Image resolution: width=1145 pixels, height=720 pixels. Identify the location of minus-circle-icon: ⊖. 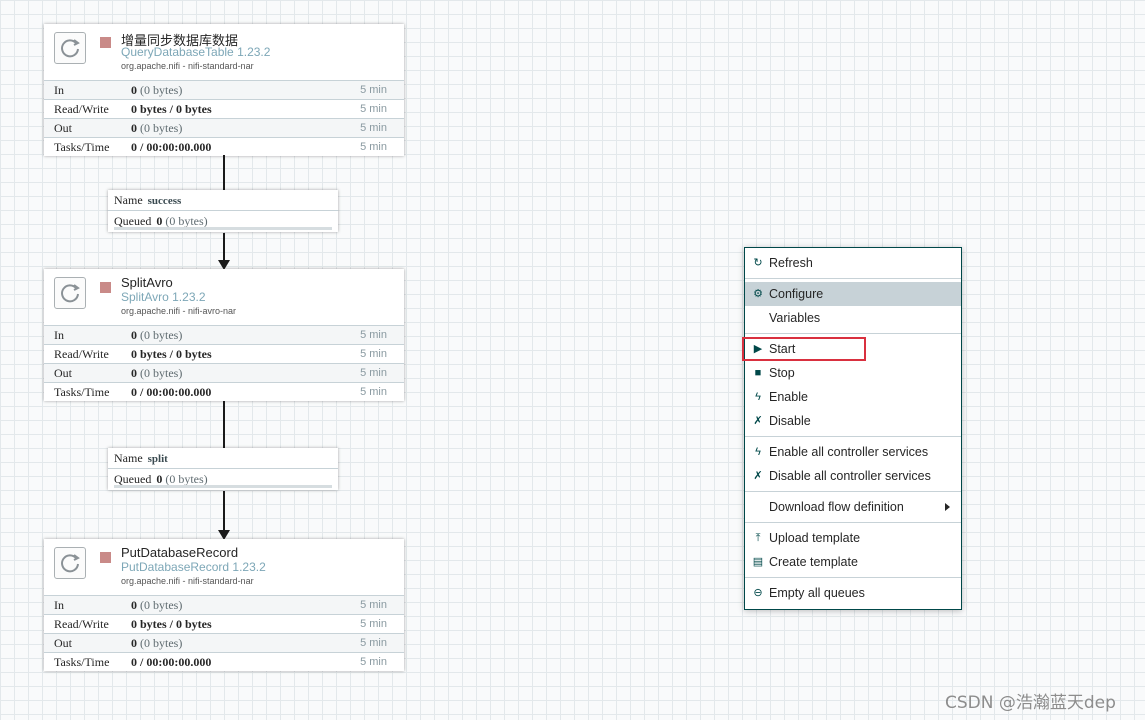
(758, 593).